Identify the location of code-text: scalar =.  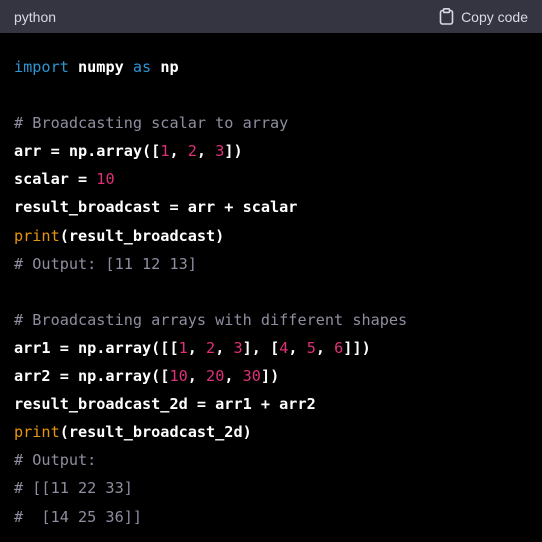
(55, 179).